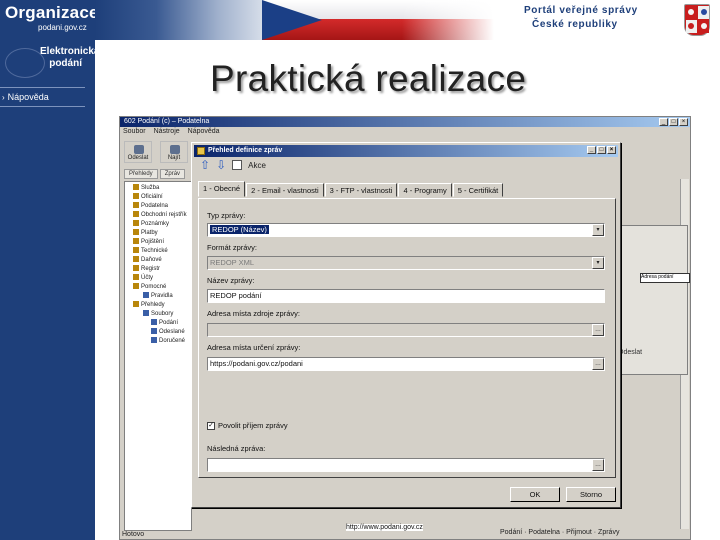 The height and width of the screenshot is (540, 720). What do you see at coordinates (535, 494) in the screenshot?
I see `ok-button: OK` at bounding box center [535, 494].